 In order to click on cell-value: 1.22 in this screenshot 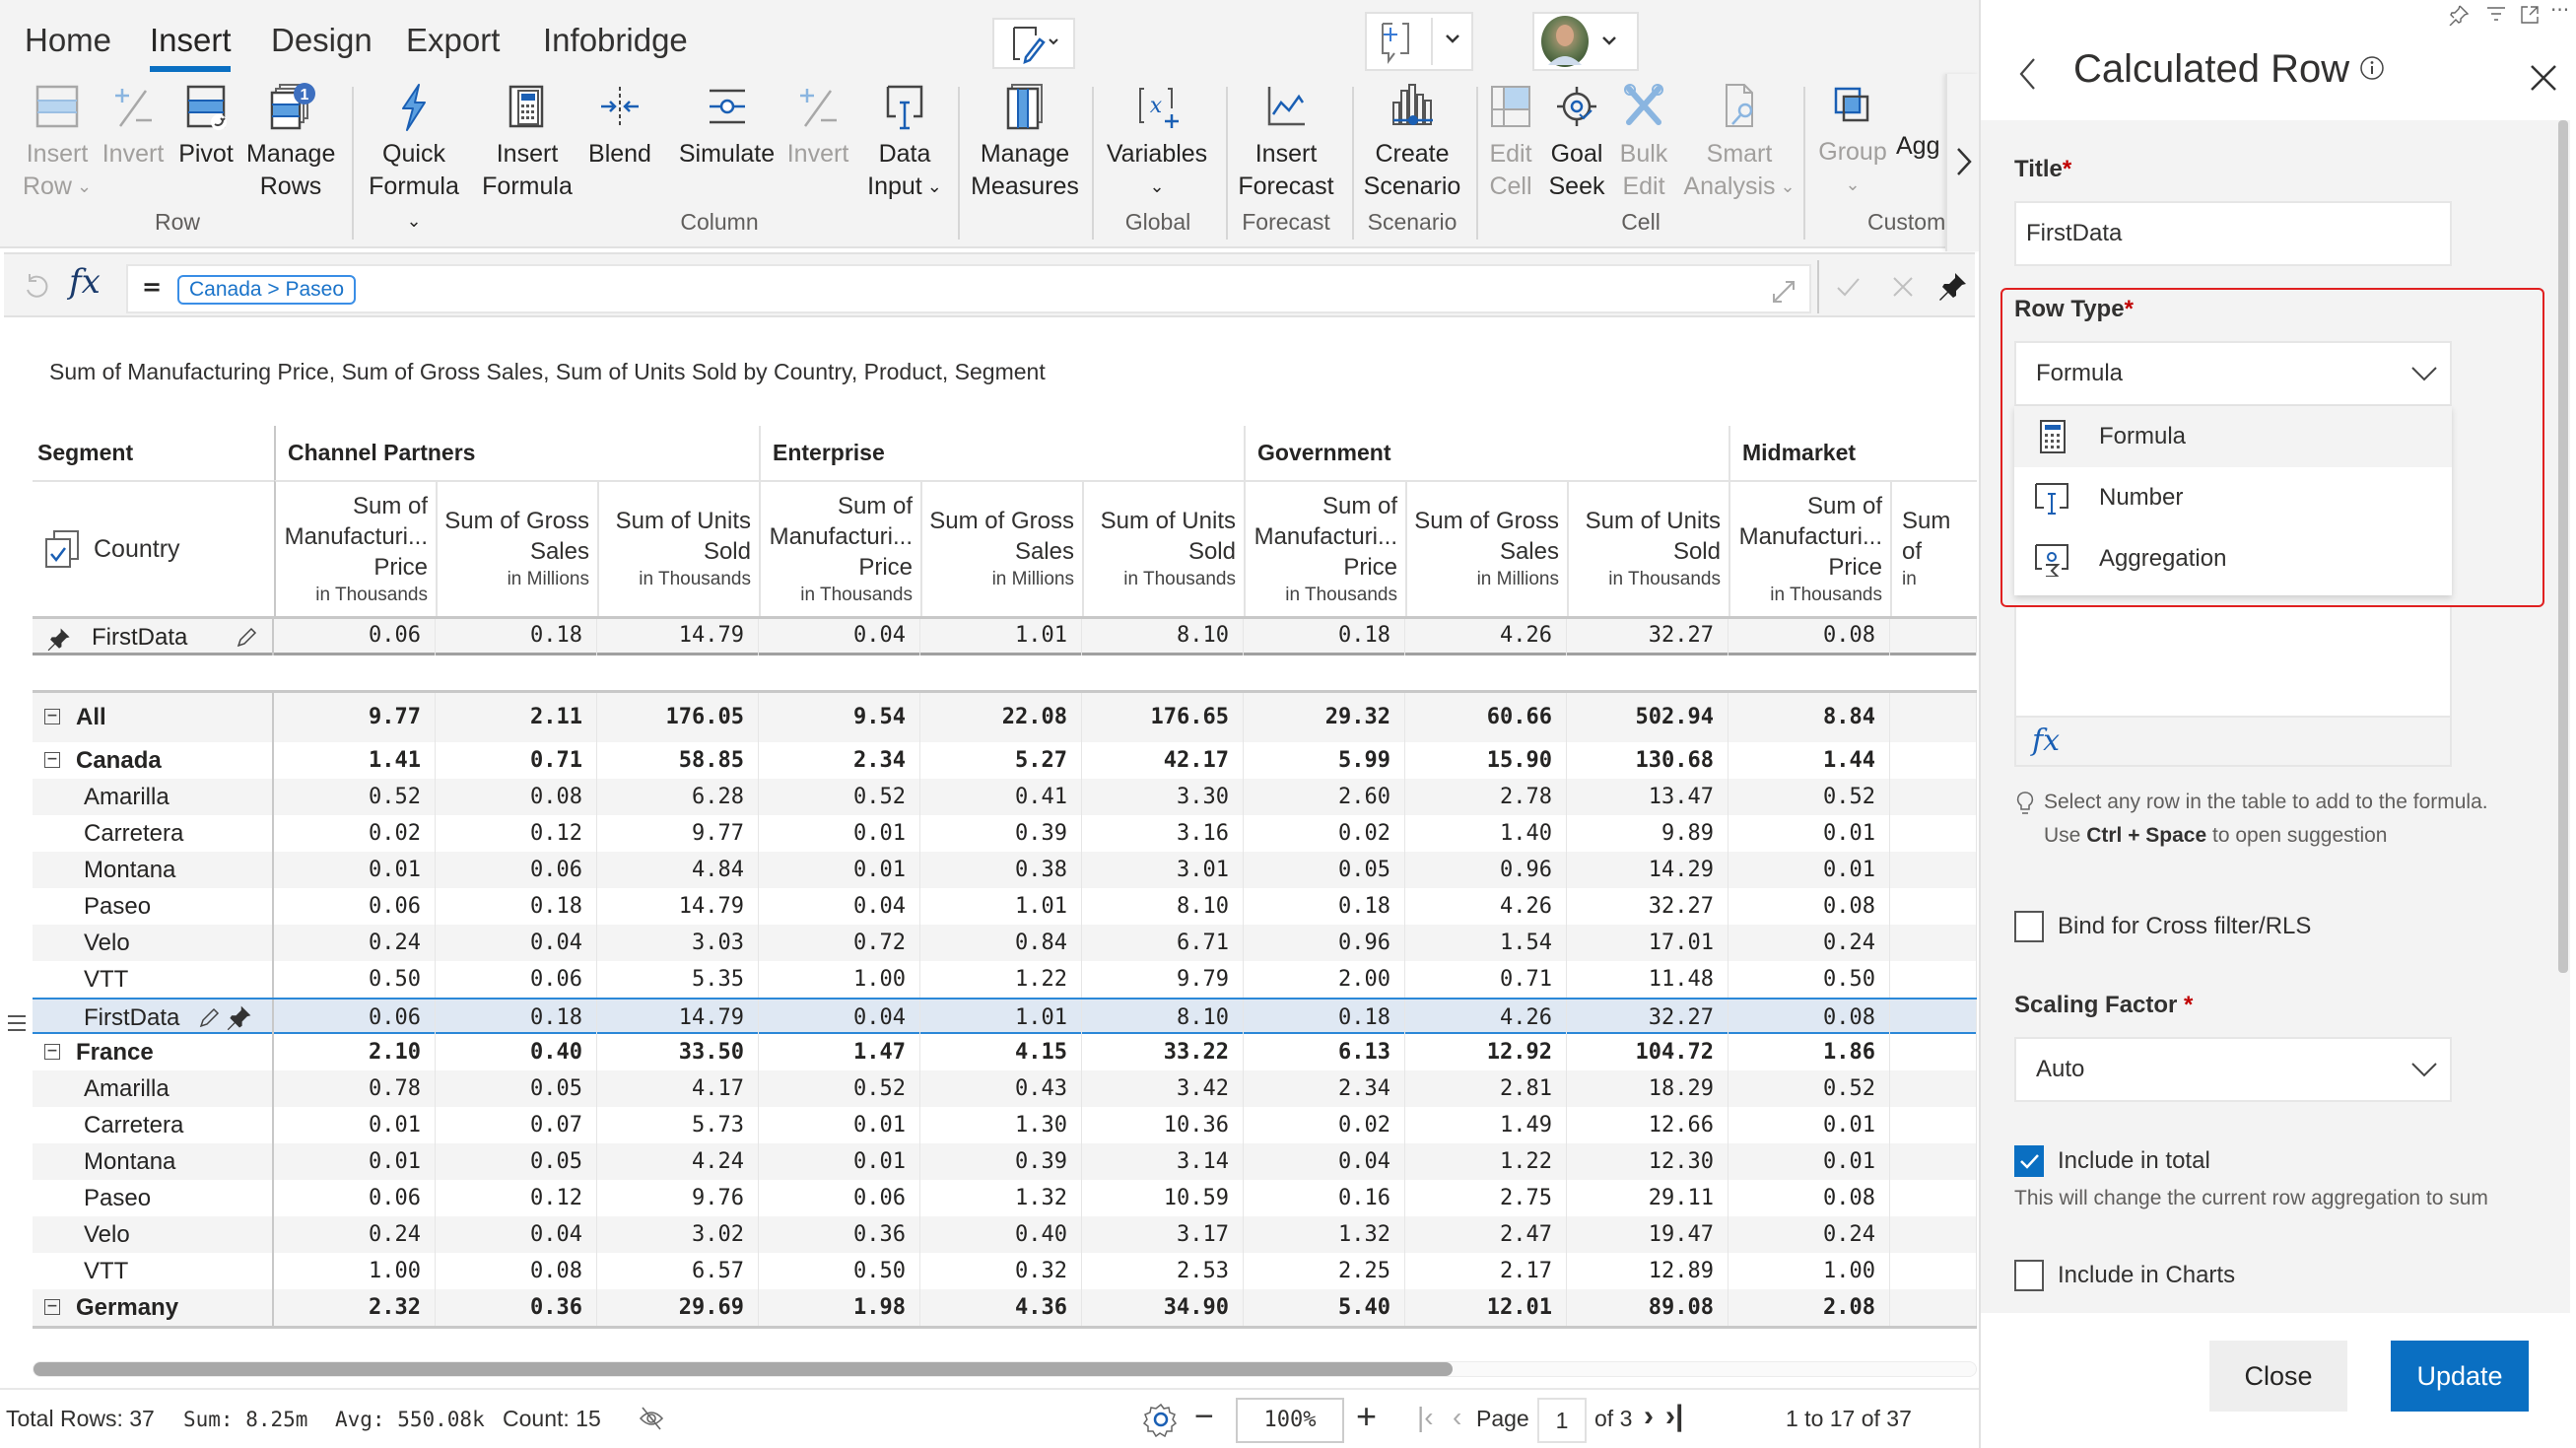, I will do `click(1001, 979)`.